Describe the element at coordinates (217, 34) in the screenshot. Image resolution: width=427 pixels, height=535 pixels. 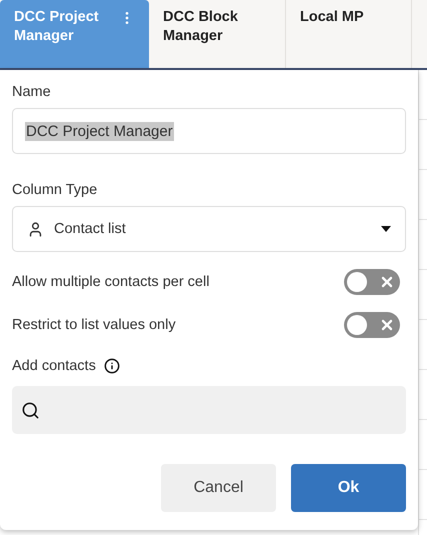
I see `tab: DCC Block Manager` at that location.